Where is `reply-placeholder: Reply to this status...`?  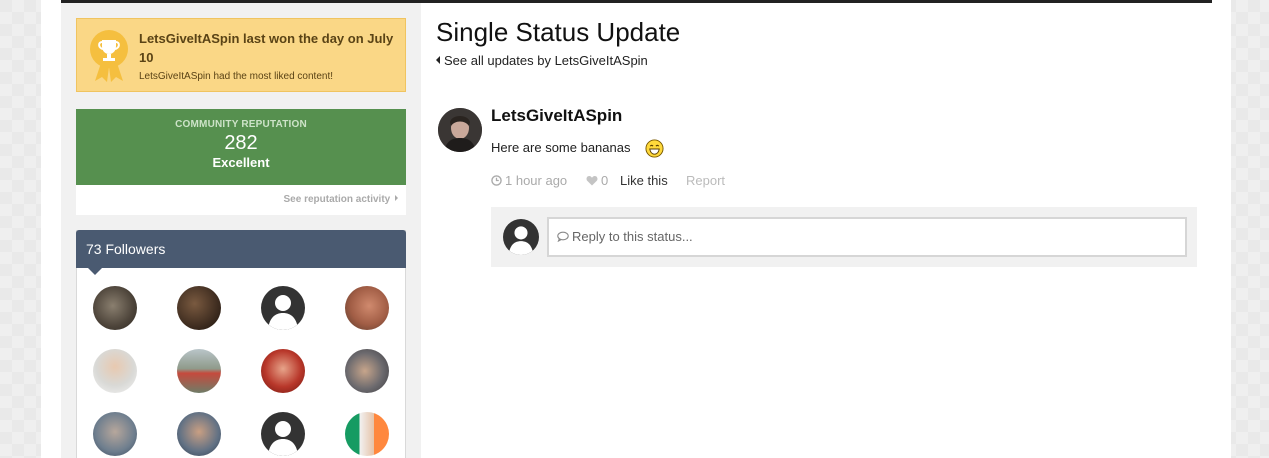
reply-placeholder: Reply to this status... is located at coordinates (632, 236).